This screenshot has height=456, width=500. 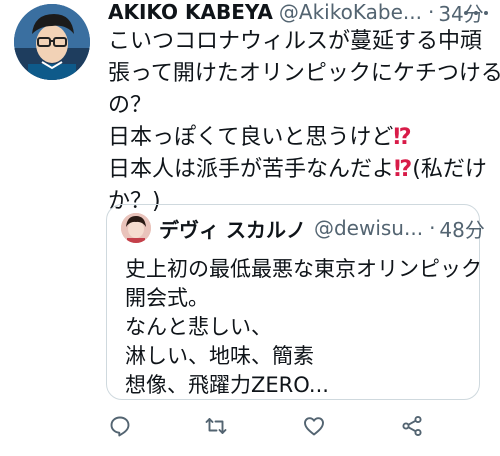 What do you see at coordinates (136, 228) in the screenshot?
I see `quoted-author-avatar` at bounding box center [136, 228].